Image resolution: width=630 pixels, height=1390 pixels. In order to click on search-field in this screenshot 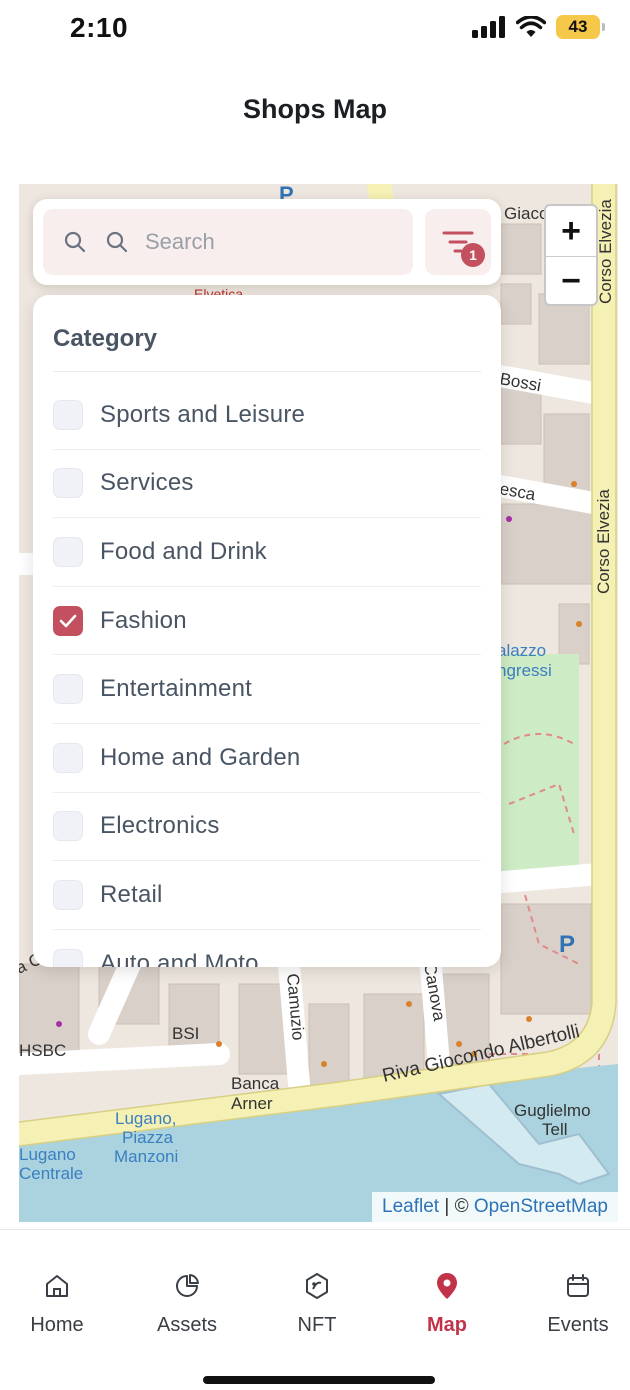, I will do `click(228, 242)`.